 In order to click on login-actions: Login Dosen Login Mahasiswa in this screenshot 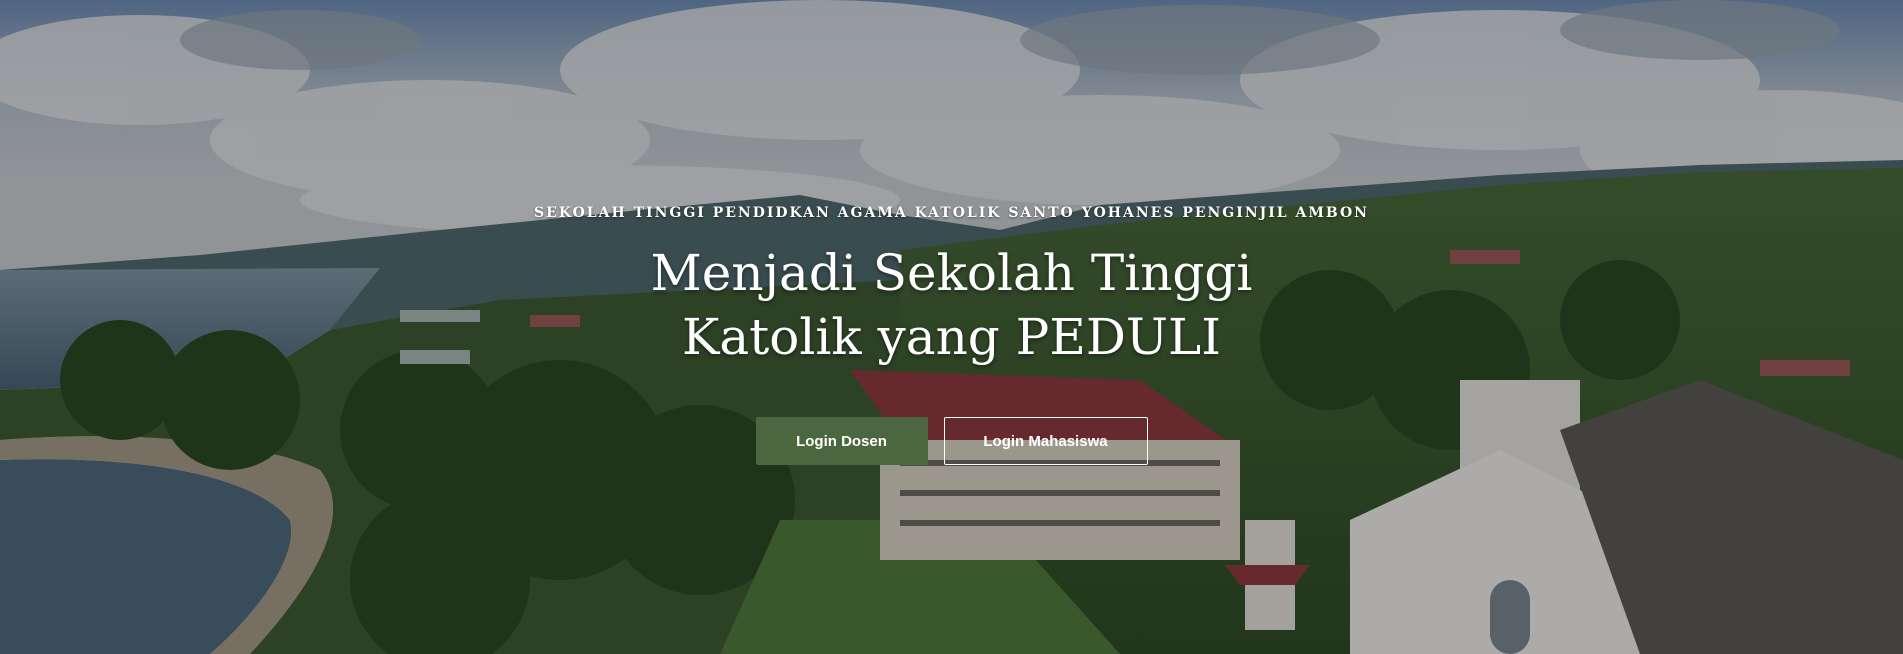, I will do `click(951, 441)`.